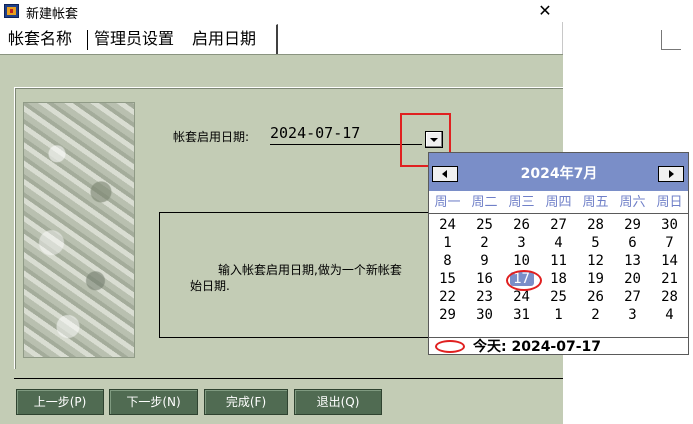 This screenshot has width=693, height=424. What do you see at coordinates (224, 39) in the screenshot?
I see `tab-start-date: 启用日期` at bounding box center [224, 39].